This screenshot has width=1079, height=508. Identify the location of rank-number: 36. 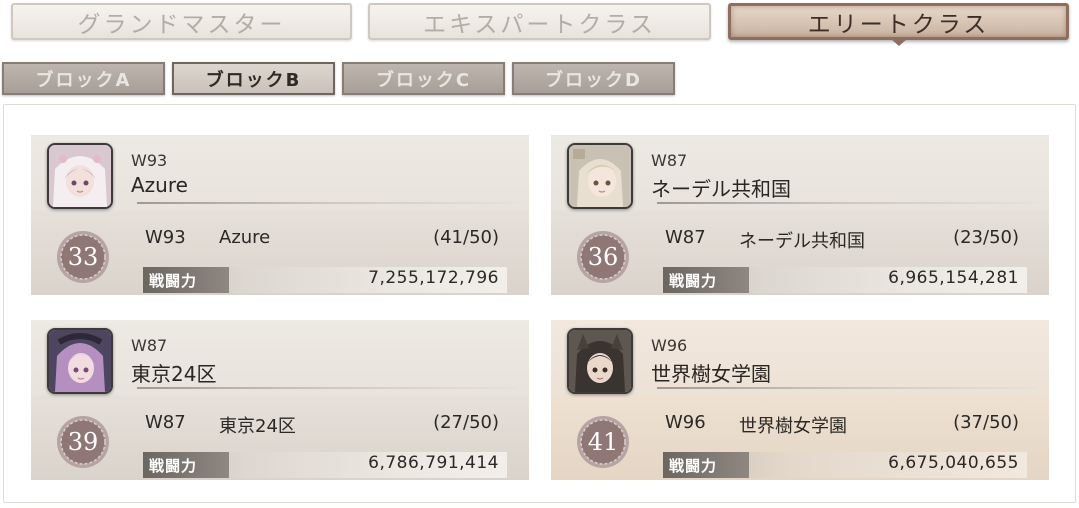
(603, 257).